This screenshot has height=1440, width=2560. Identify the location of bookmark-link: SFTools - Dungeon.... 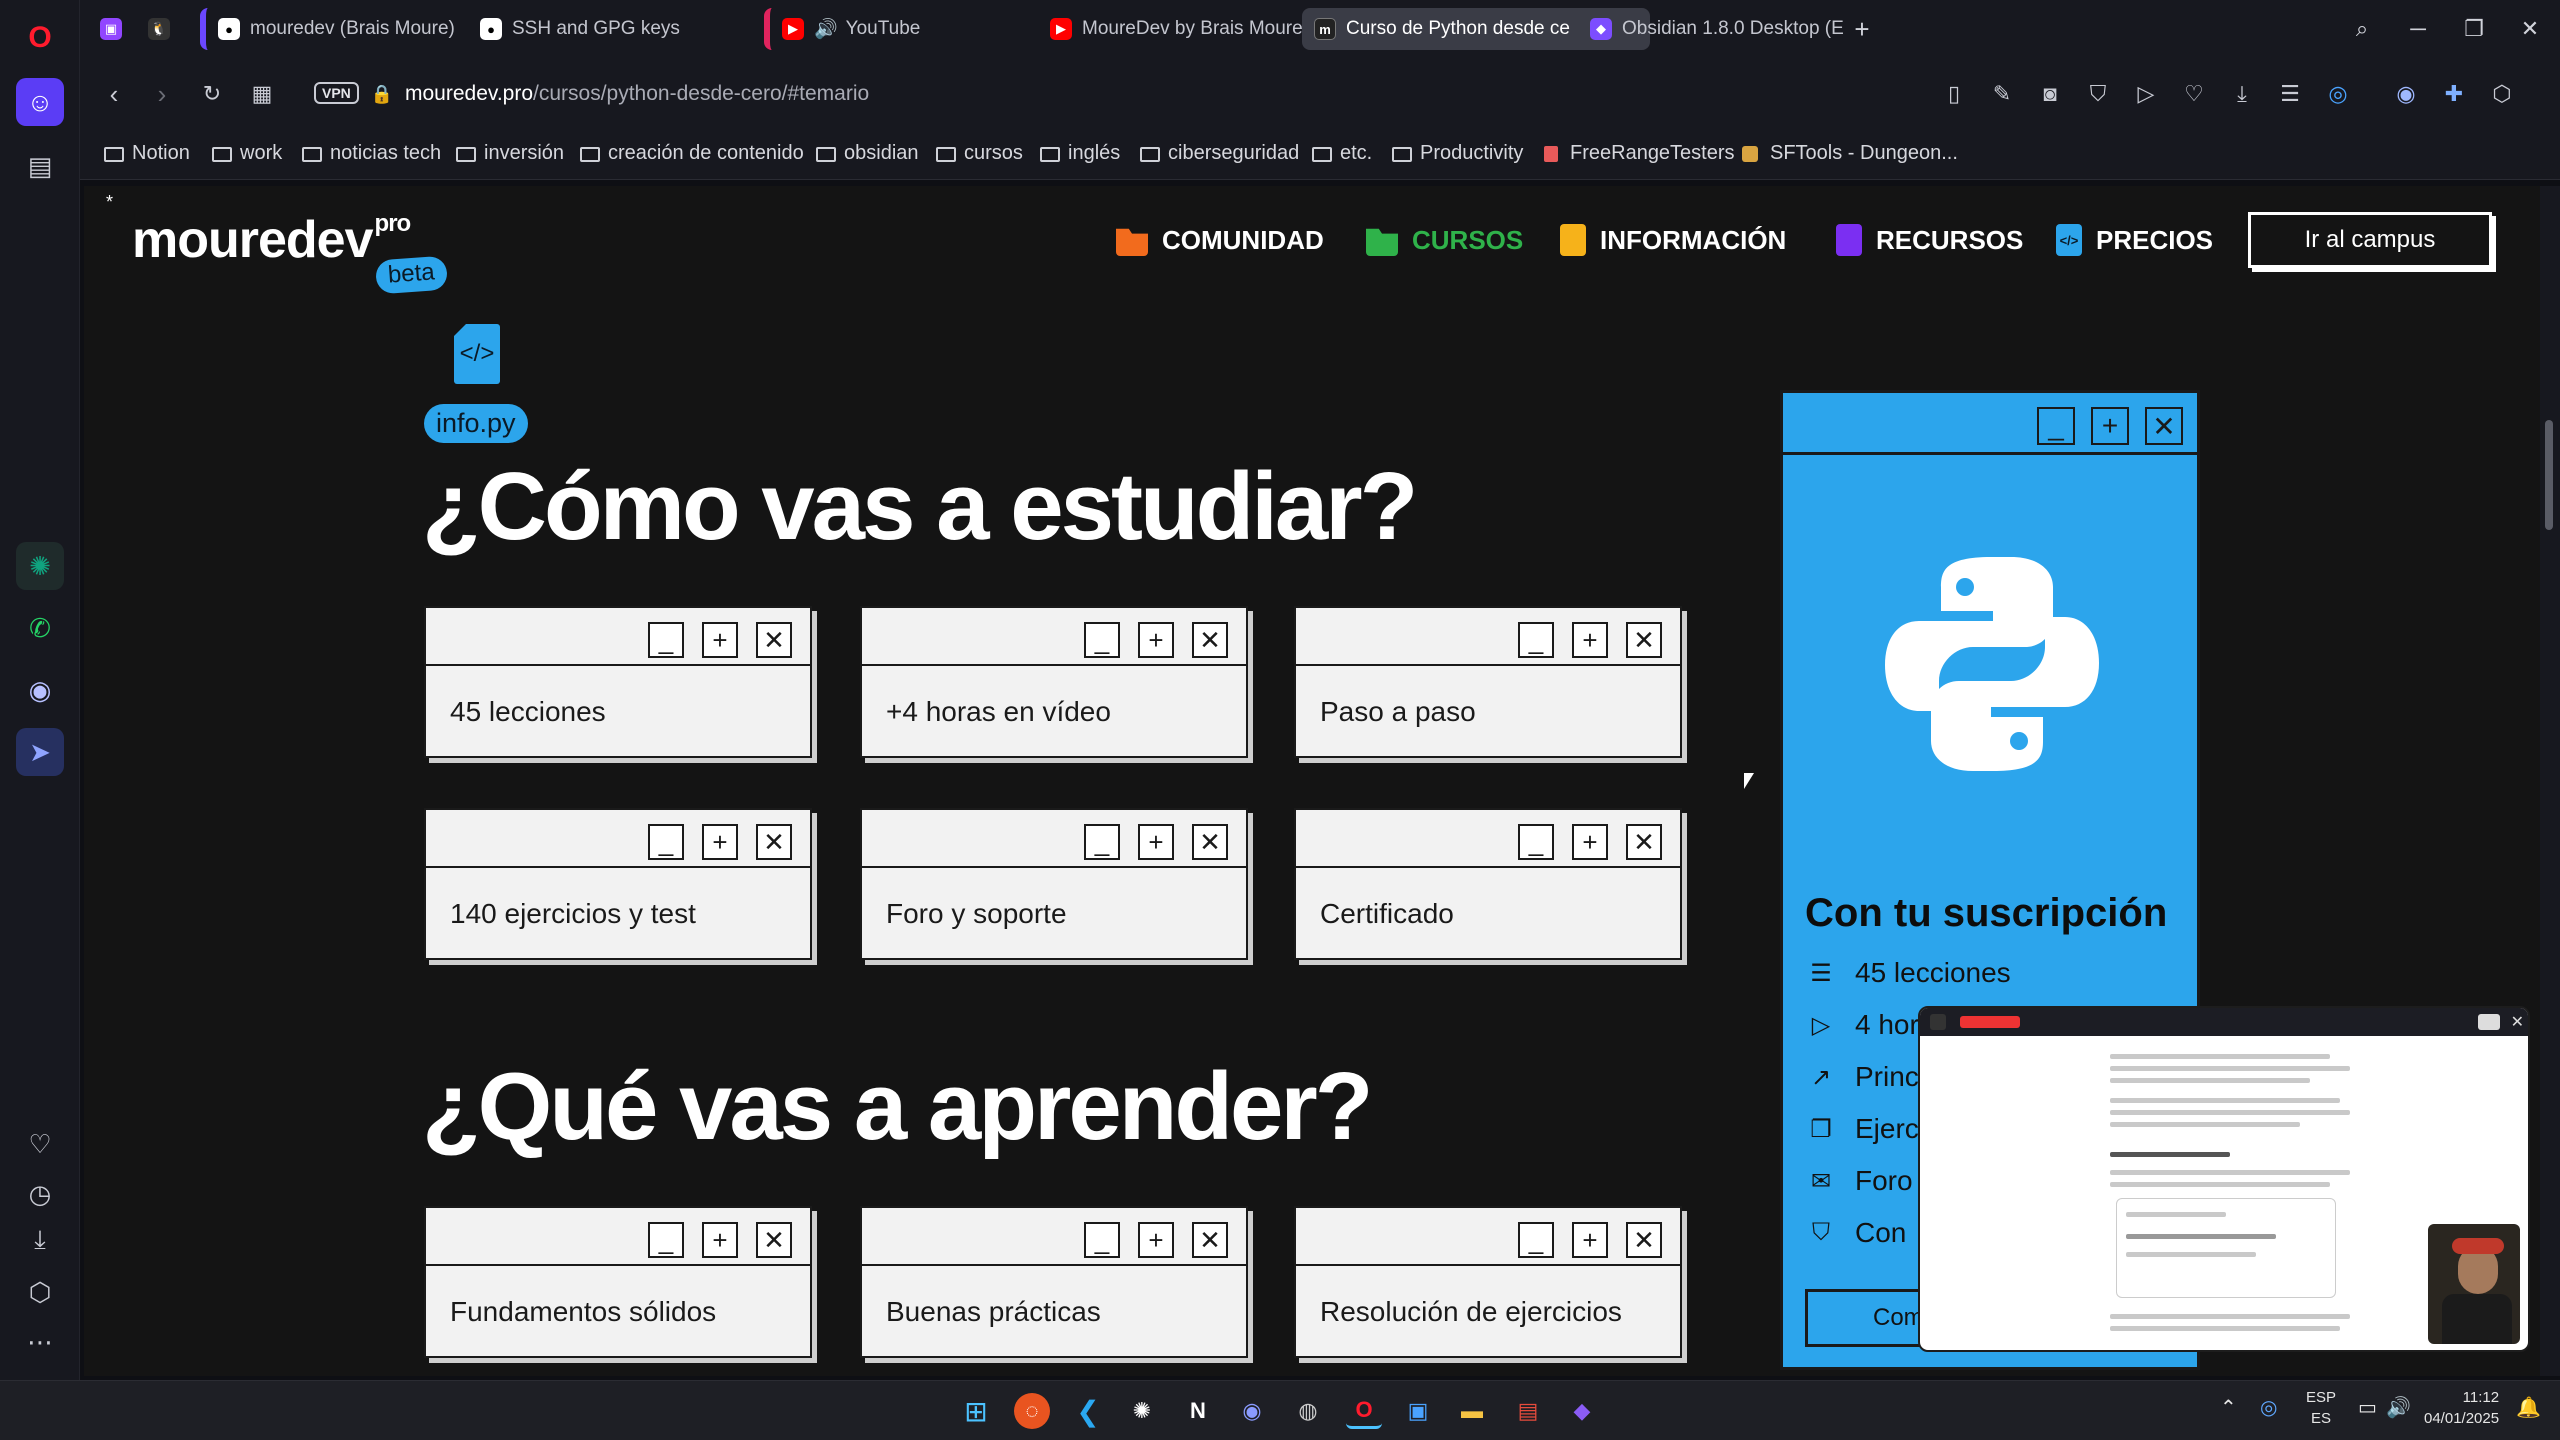
(1850, 153).